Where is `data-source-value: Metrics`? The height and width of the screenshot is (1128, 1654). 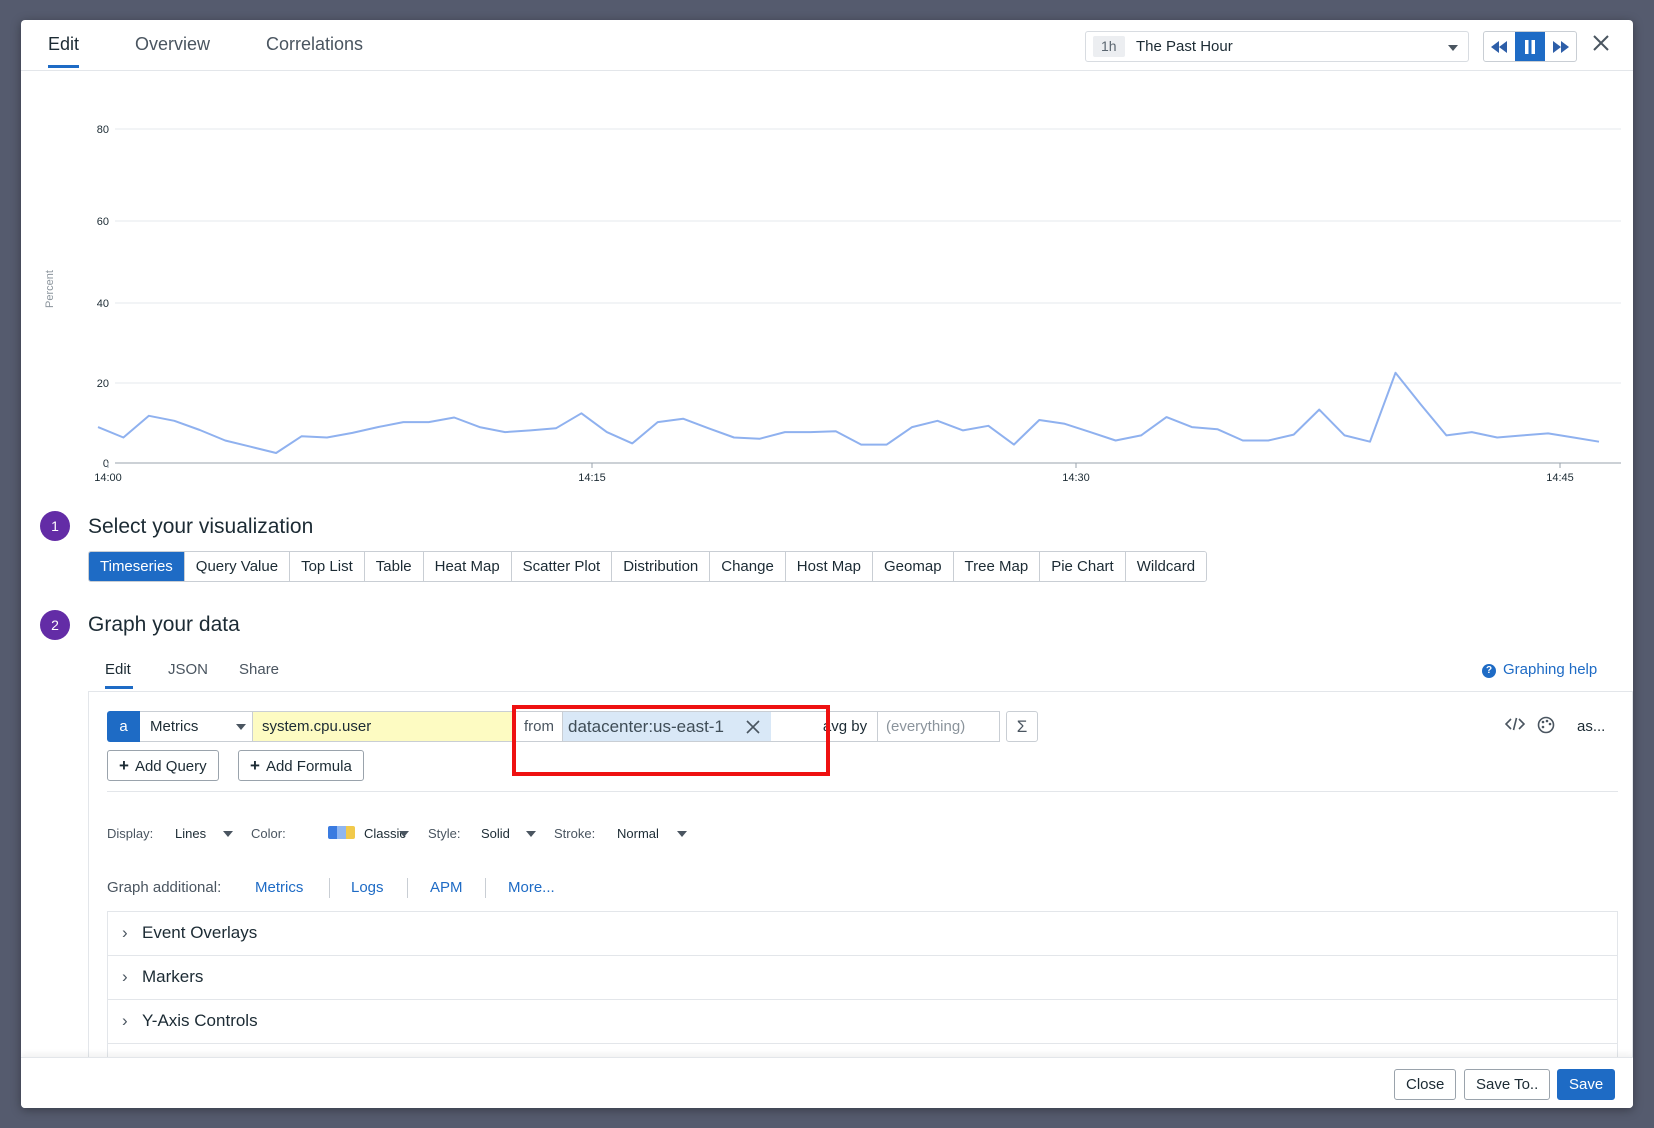 data-source-value: Metrics is located at coordinates (174, 726).